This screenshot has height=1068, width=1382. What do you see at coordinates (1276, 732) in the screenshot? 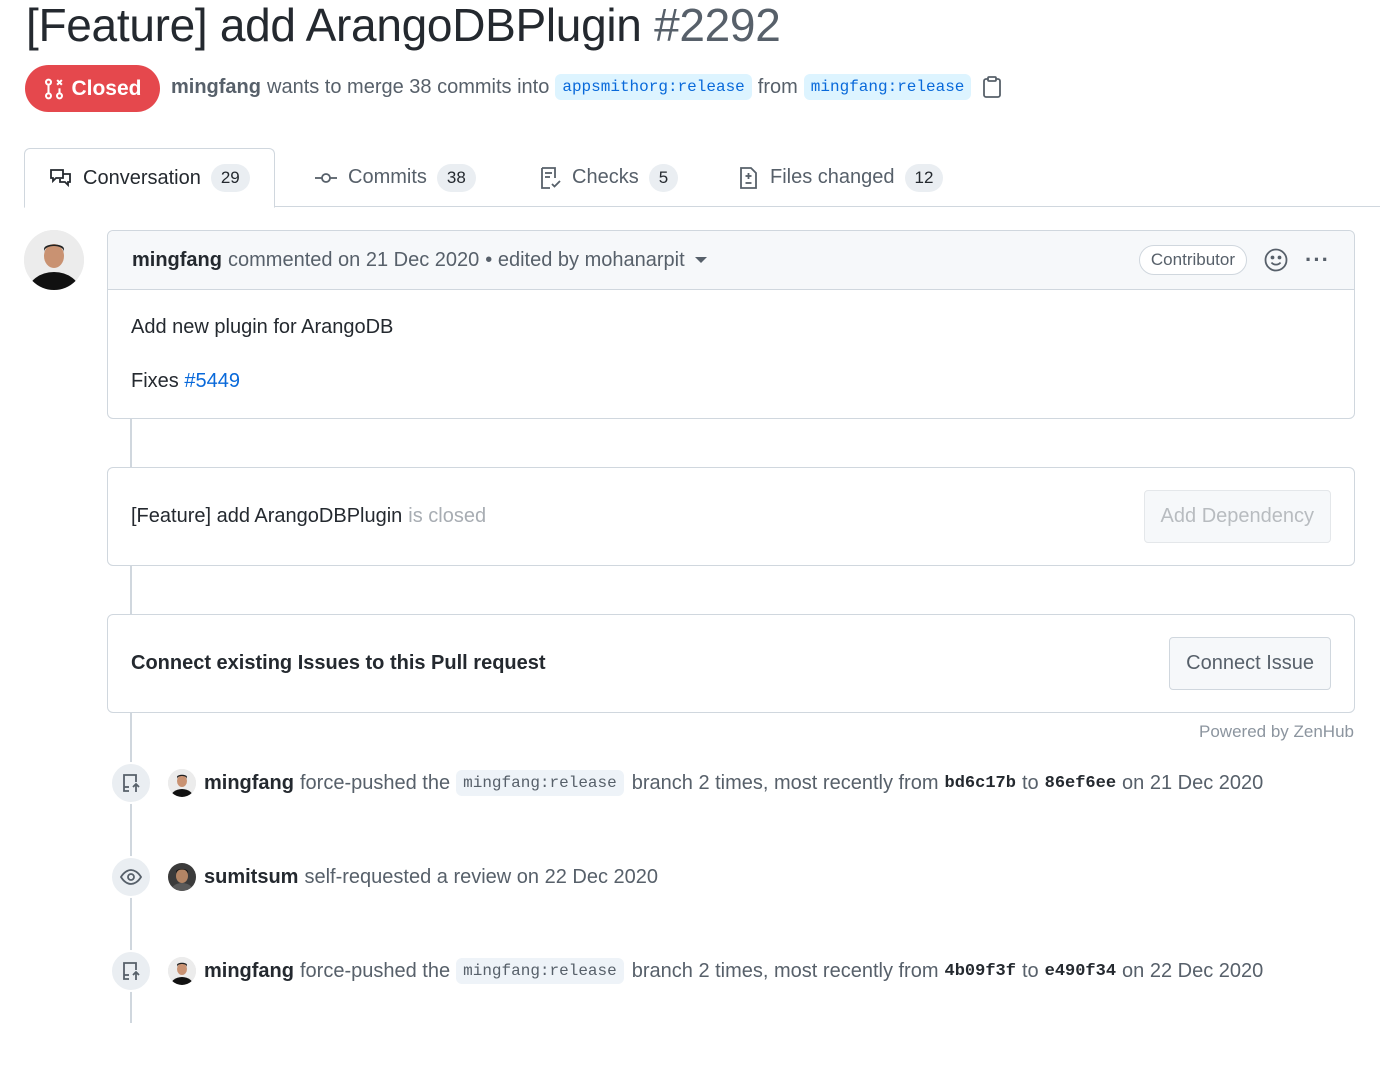
I see `powered-by-zenhub: Powered by ZenHub` at bounding box center [1276, 732].